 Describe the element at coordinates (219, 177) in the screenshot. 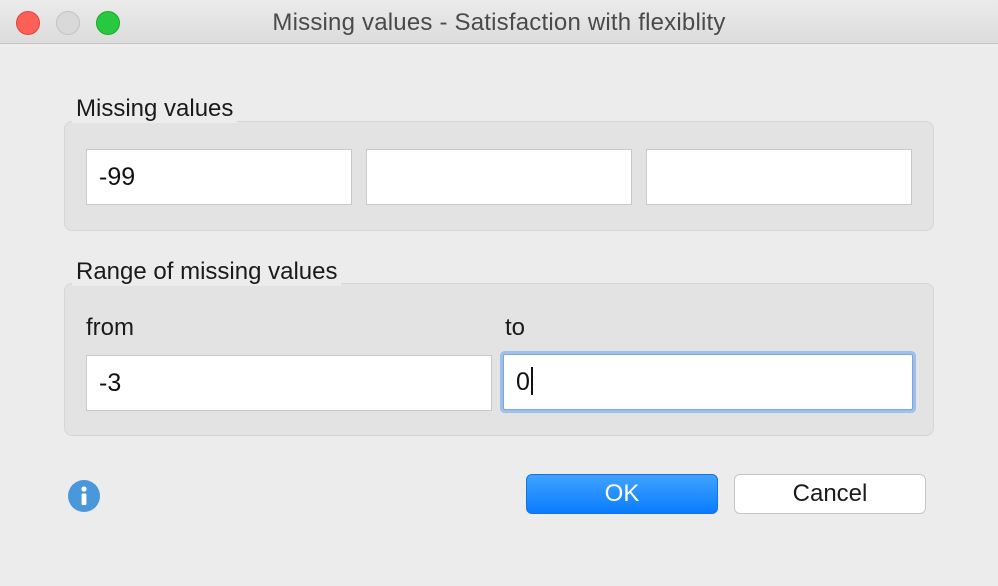

I see `missing-value-field-1: -99` at that location.